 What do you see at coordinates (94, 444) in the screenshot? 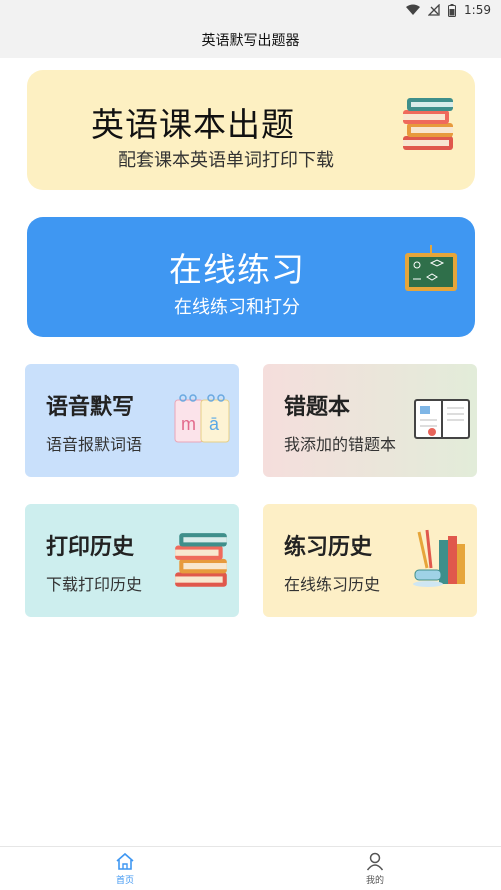
I see `voice-dictation-subtitle: 语音报默词语` at bounding box center [94, 444].